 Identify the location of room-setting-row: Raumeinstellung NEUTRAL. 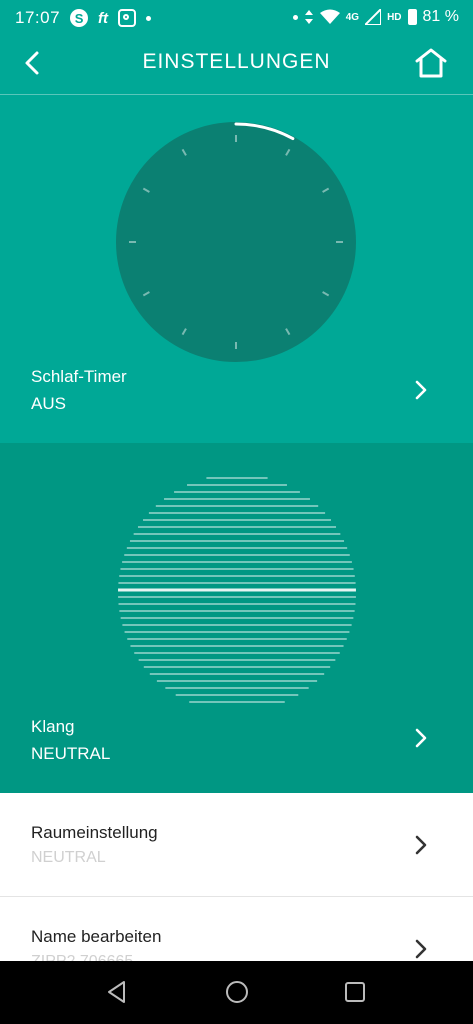
(236, 845).